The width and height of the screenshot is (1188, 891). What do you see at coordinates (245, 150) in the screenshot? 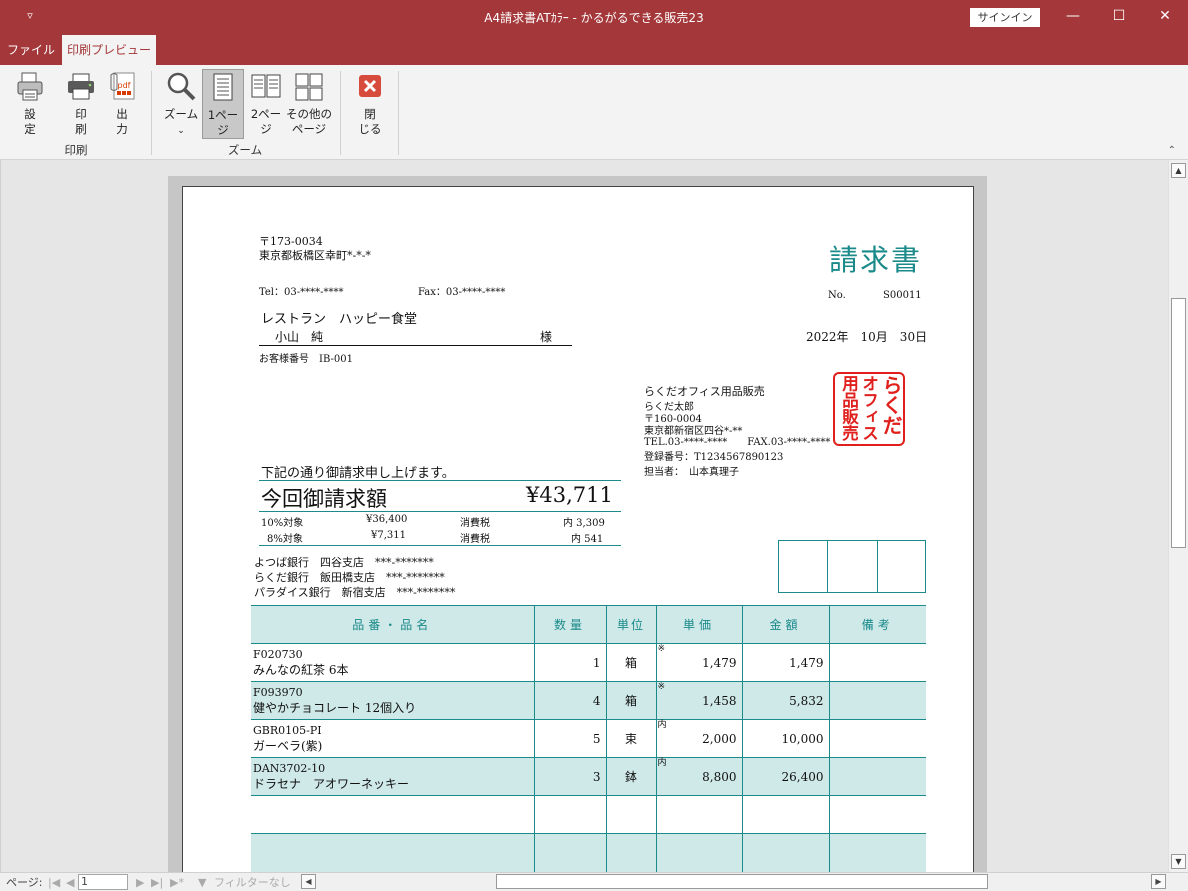
I see `group-zoom-label: ズーム` at bounding box center [245, 150].